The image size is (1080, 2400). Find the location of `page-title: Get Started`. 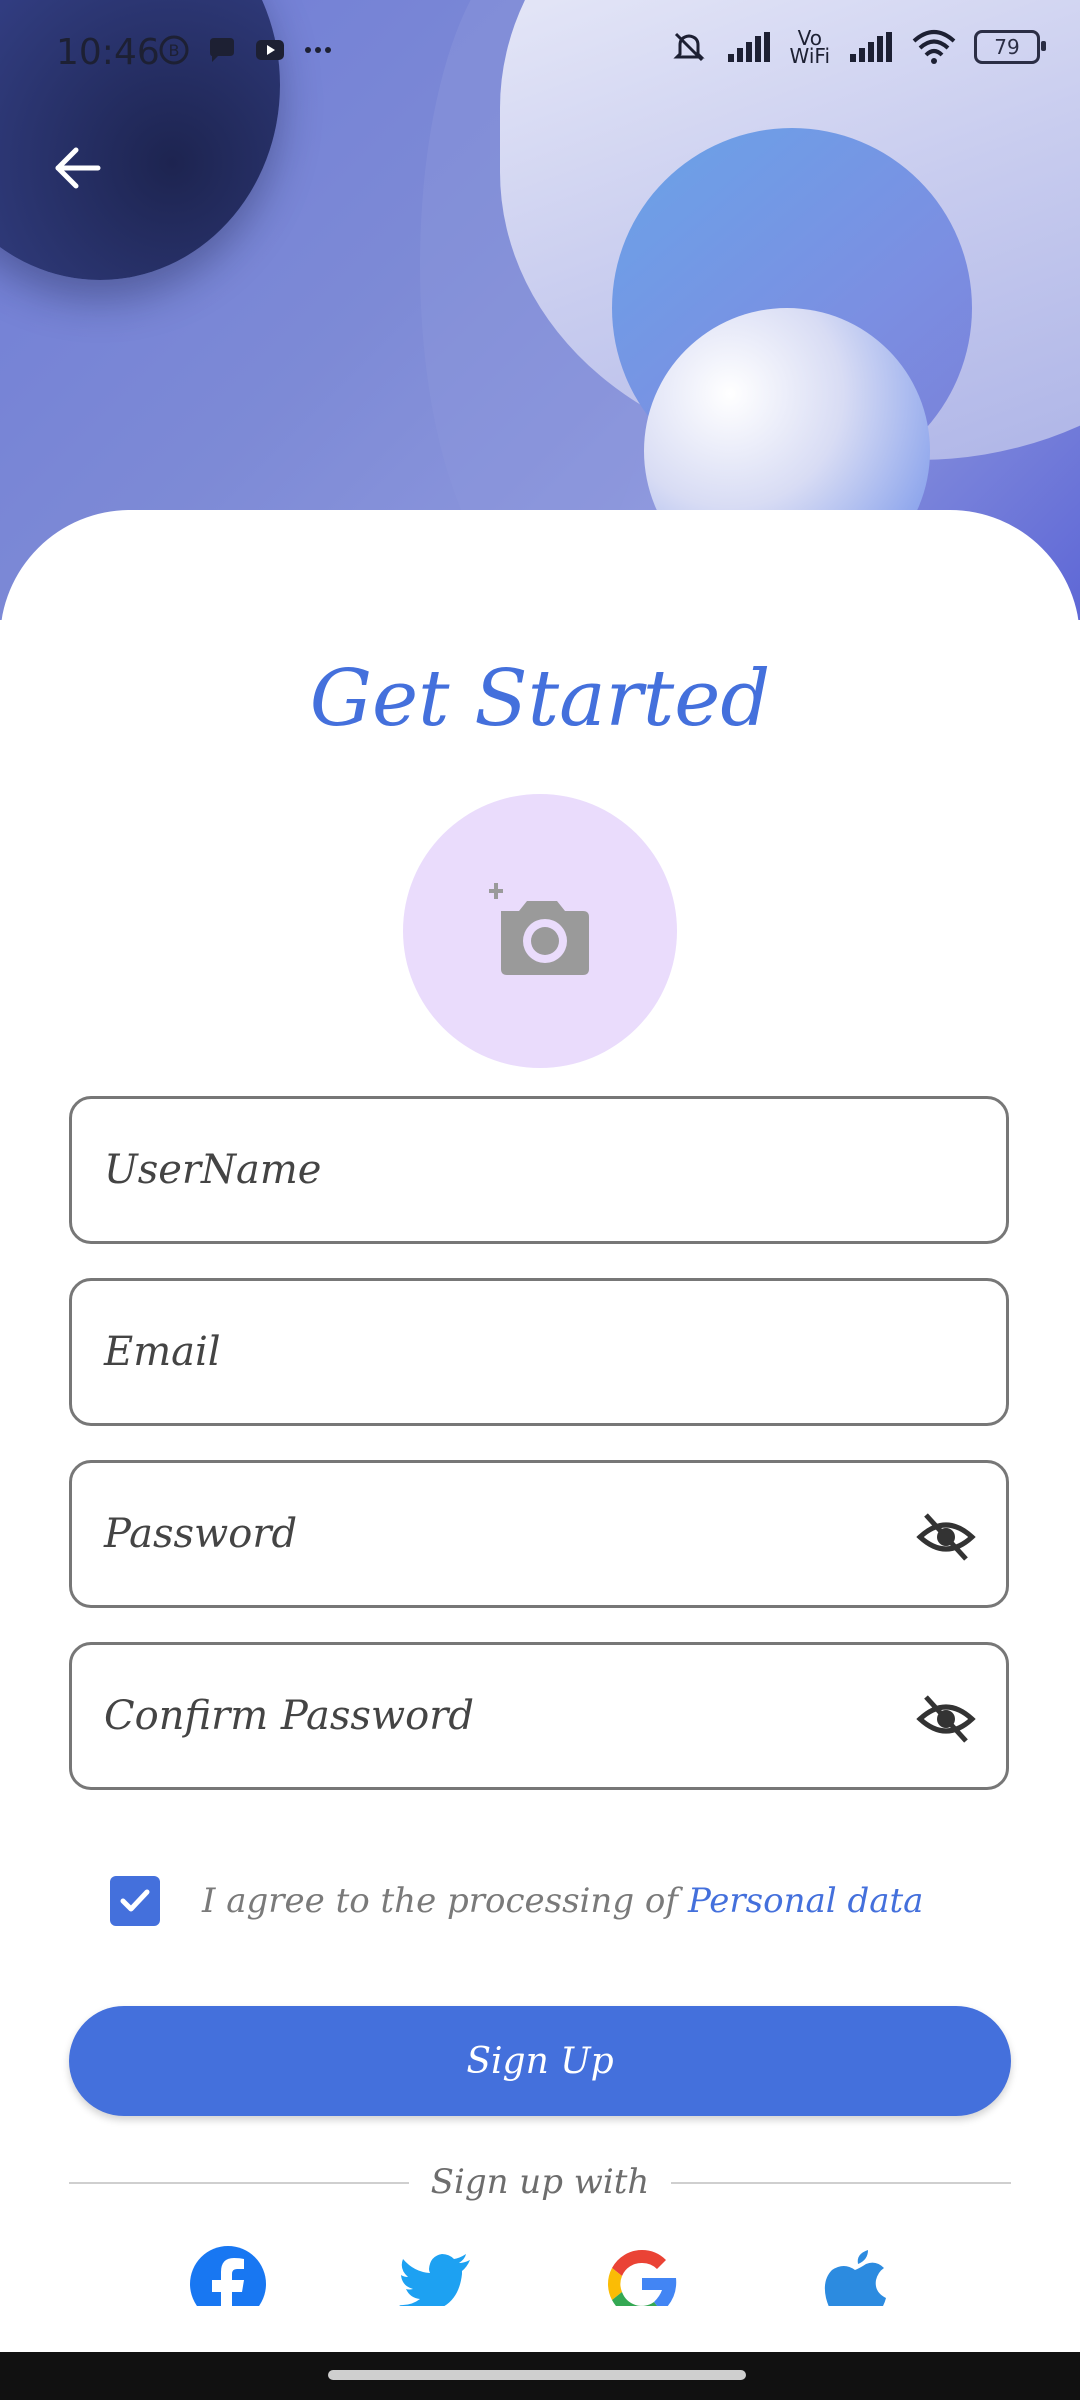

page-title: Get Started is located at coordinates (540, 699).